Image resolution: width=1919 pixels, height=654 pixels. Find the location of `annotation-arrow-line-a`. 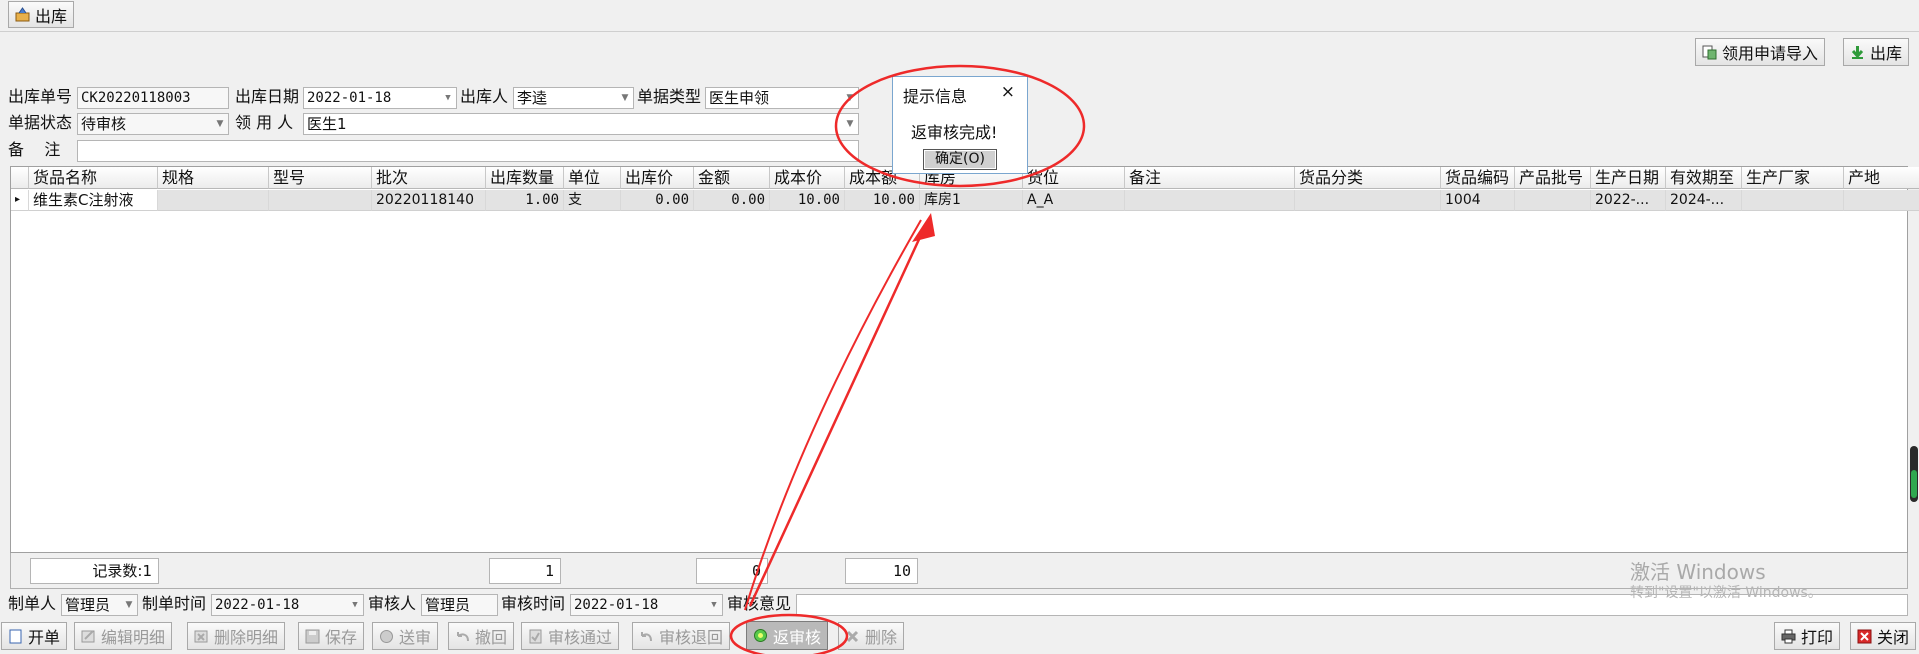

annotation-arrow-line-a is located at coordinates (838, 414).